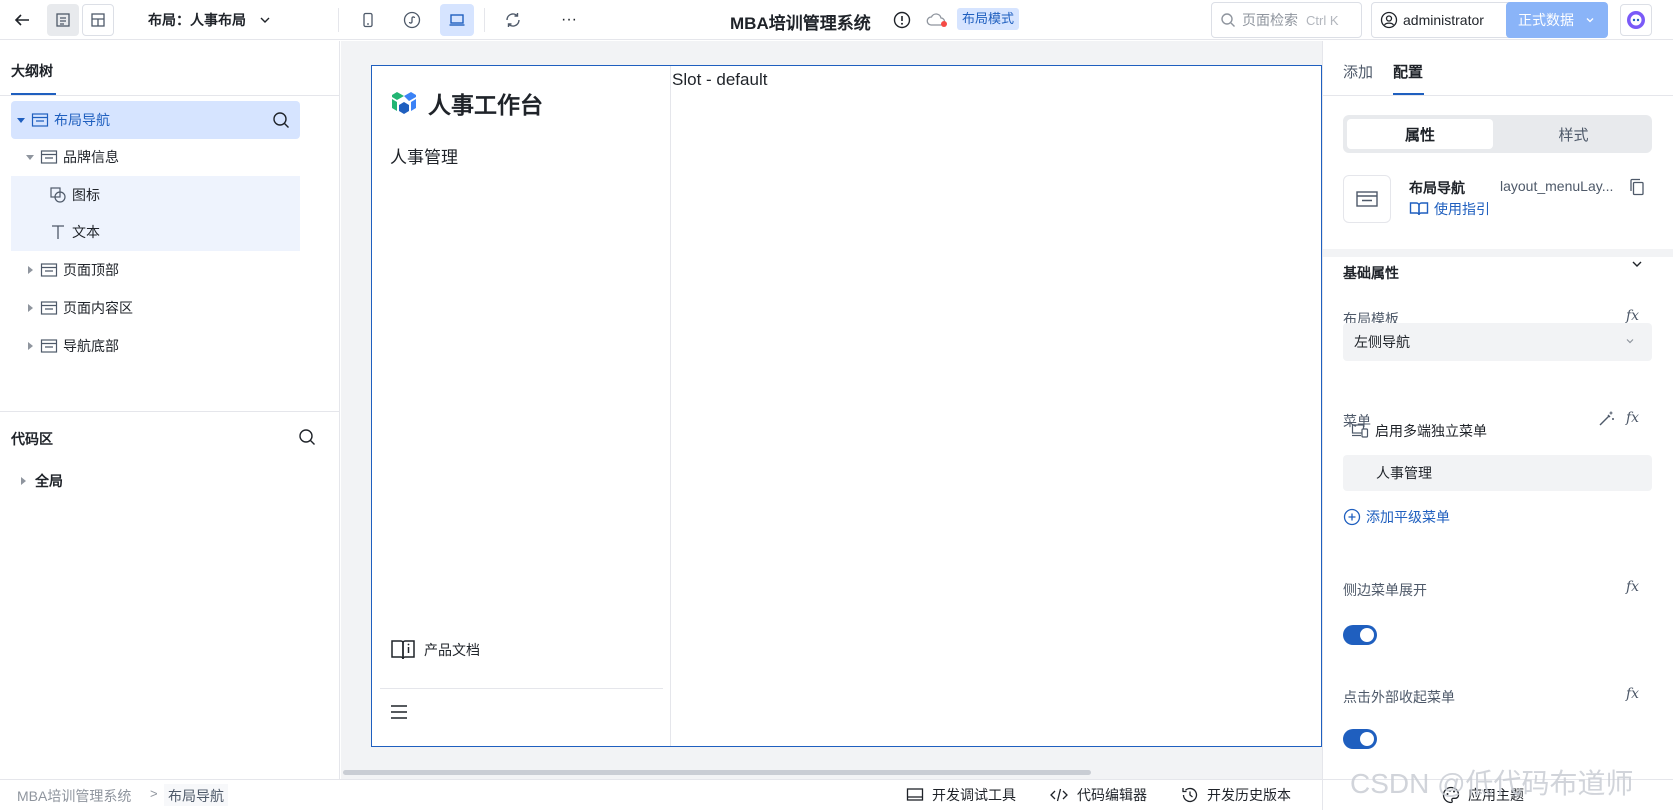  I want to click on outline-view-button, so click(63, 20).